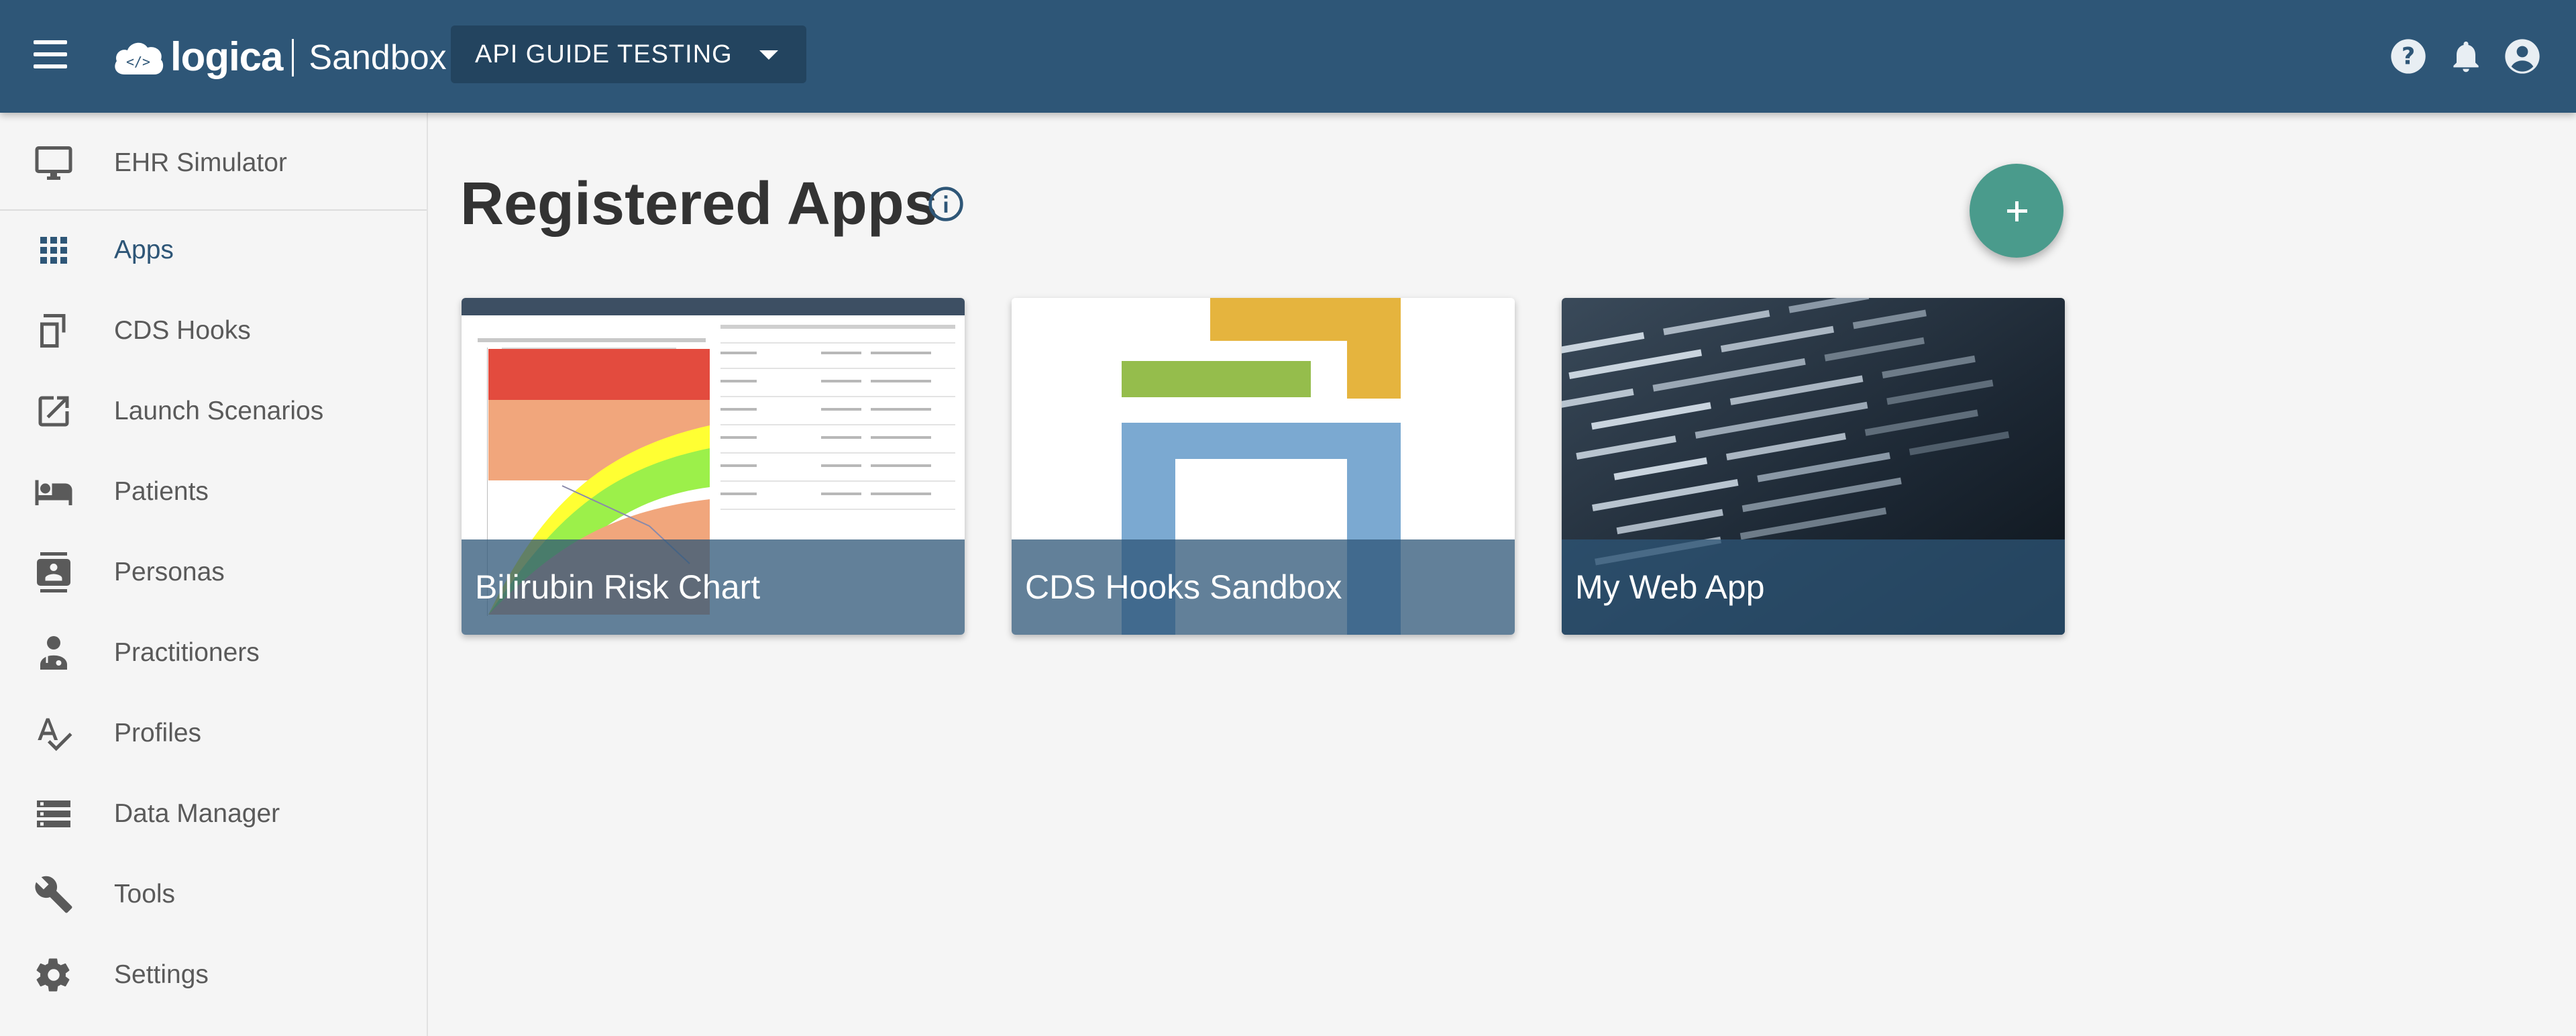 The width and height of the screenshot is (2576, 1036). I want to click on sidebar-item-apps: Apps, so click(213, 250).